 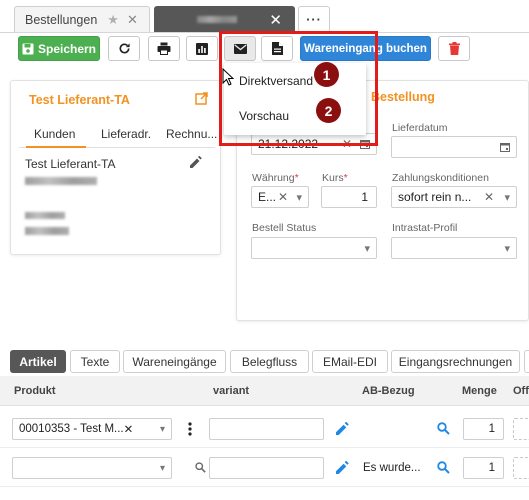 What do you see at coordinates (174, 361) in the screenshot?
I see `tab-wareneingaenge: Wareneingänge` at bounding box center [174, 361].